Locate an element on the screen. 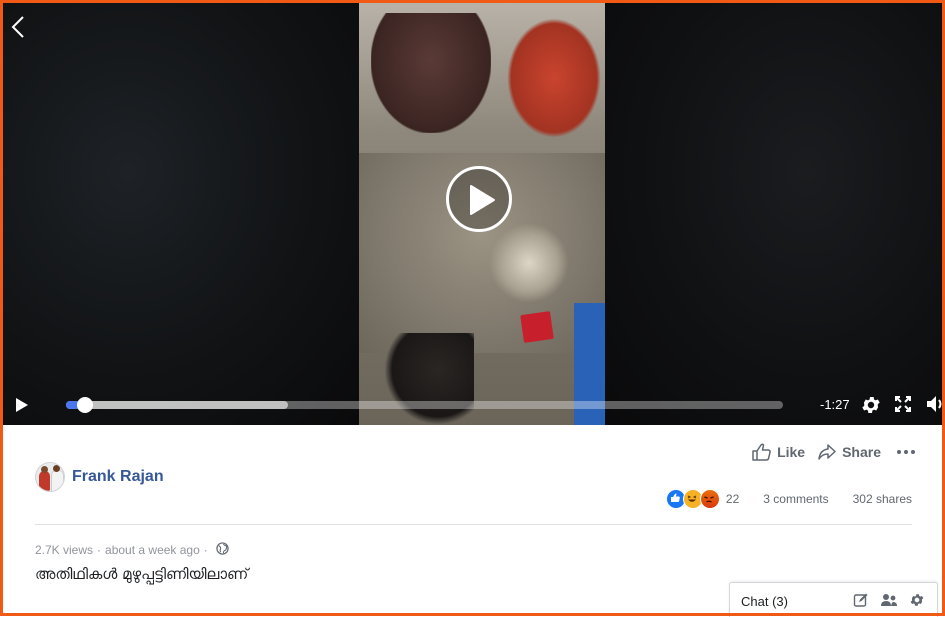  play-overlay-button is located at coordinates (479, 199).